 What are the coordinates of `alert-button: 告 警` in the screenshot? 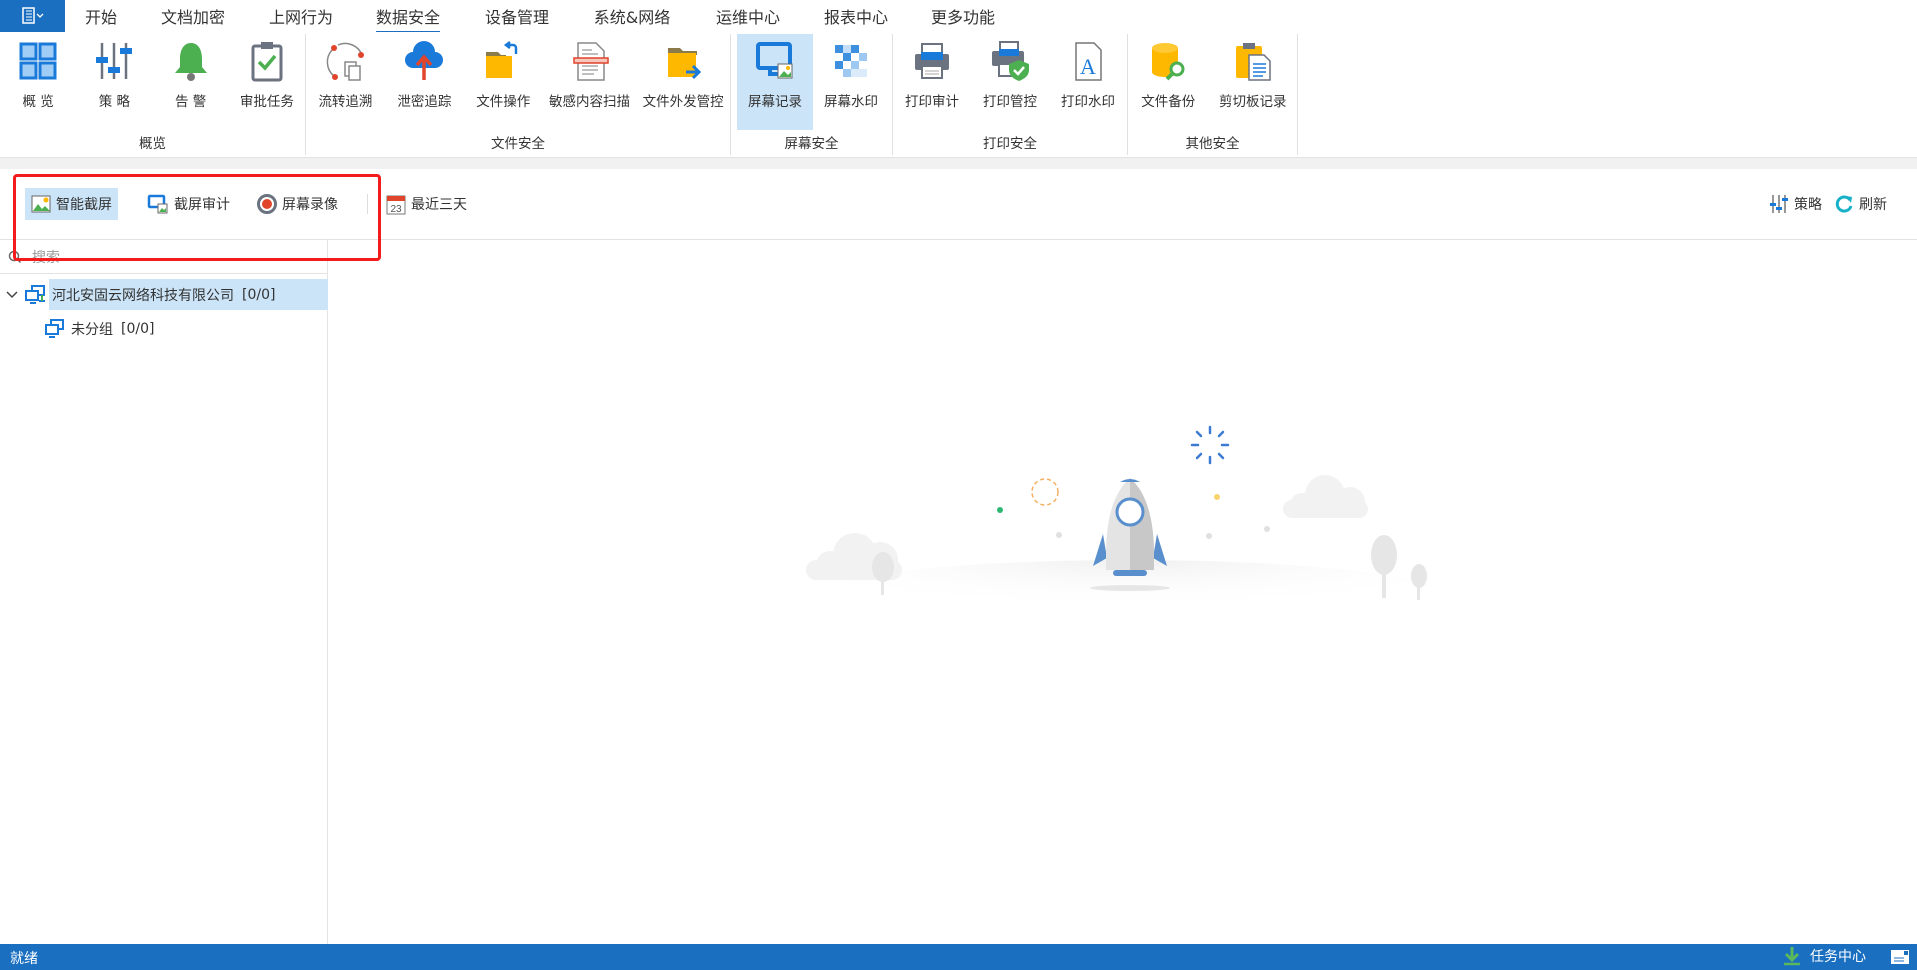 It's located at (191, 82).